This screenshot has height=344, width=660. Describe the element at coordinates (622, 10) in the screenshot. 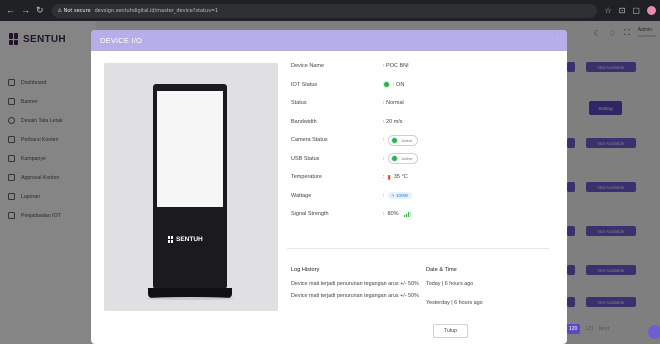

I see `extensions-icon: ⊡` at that location.